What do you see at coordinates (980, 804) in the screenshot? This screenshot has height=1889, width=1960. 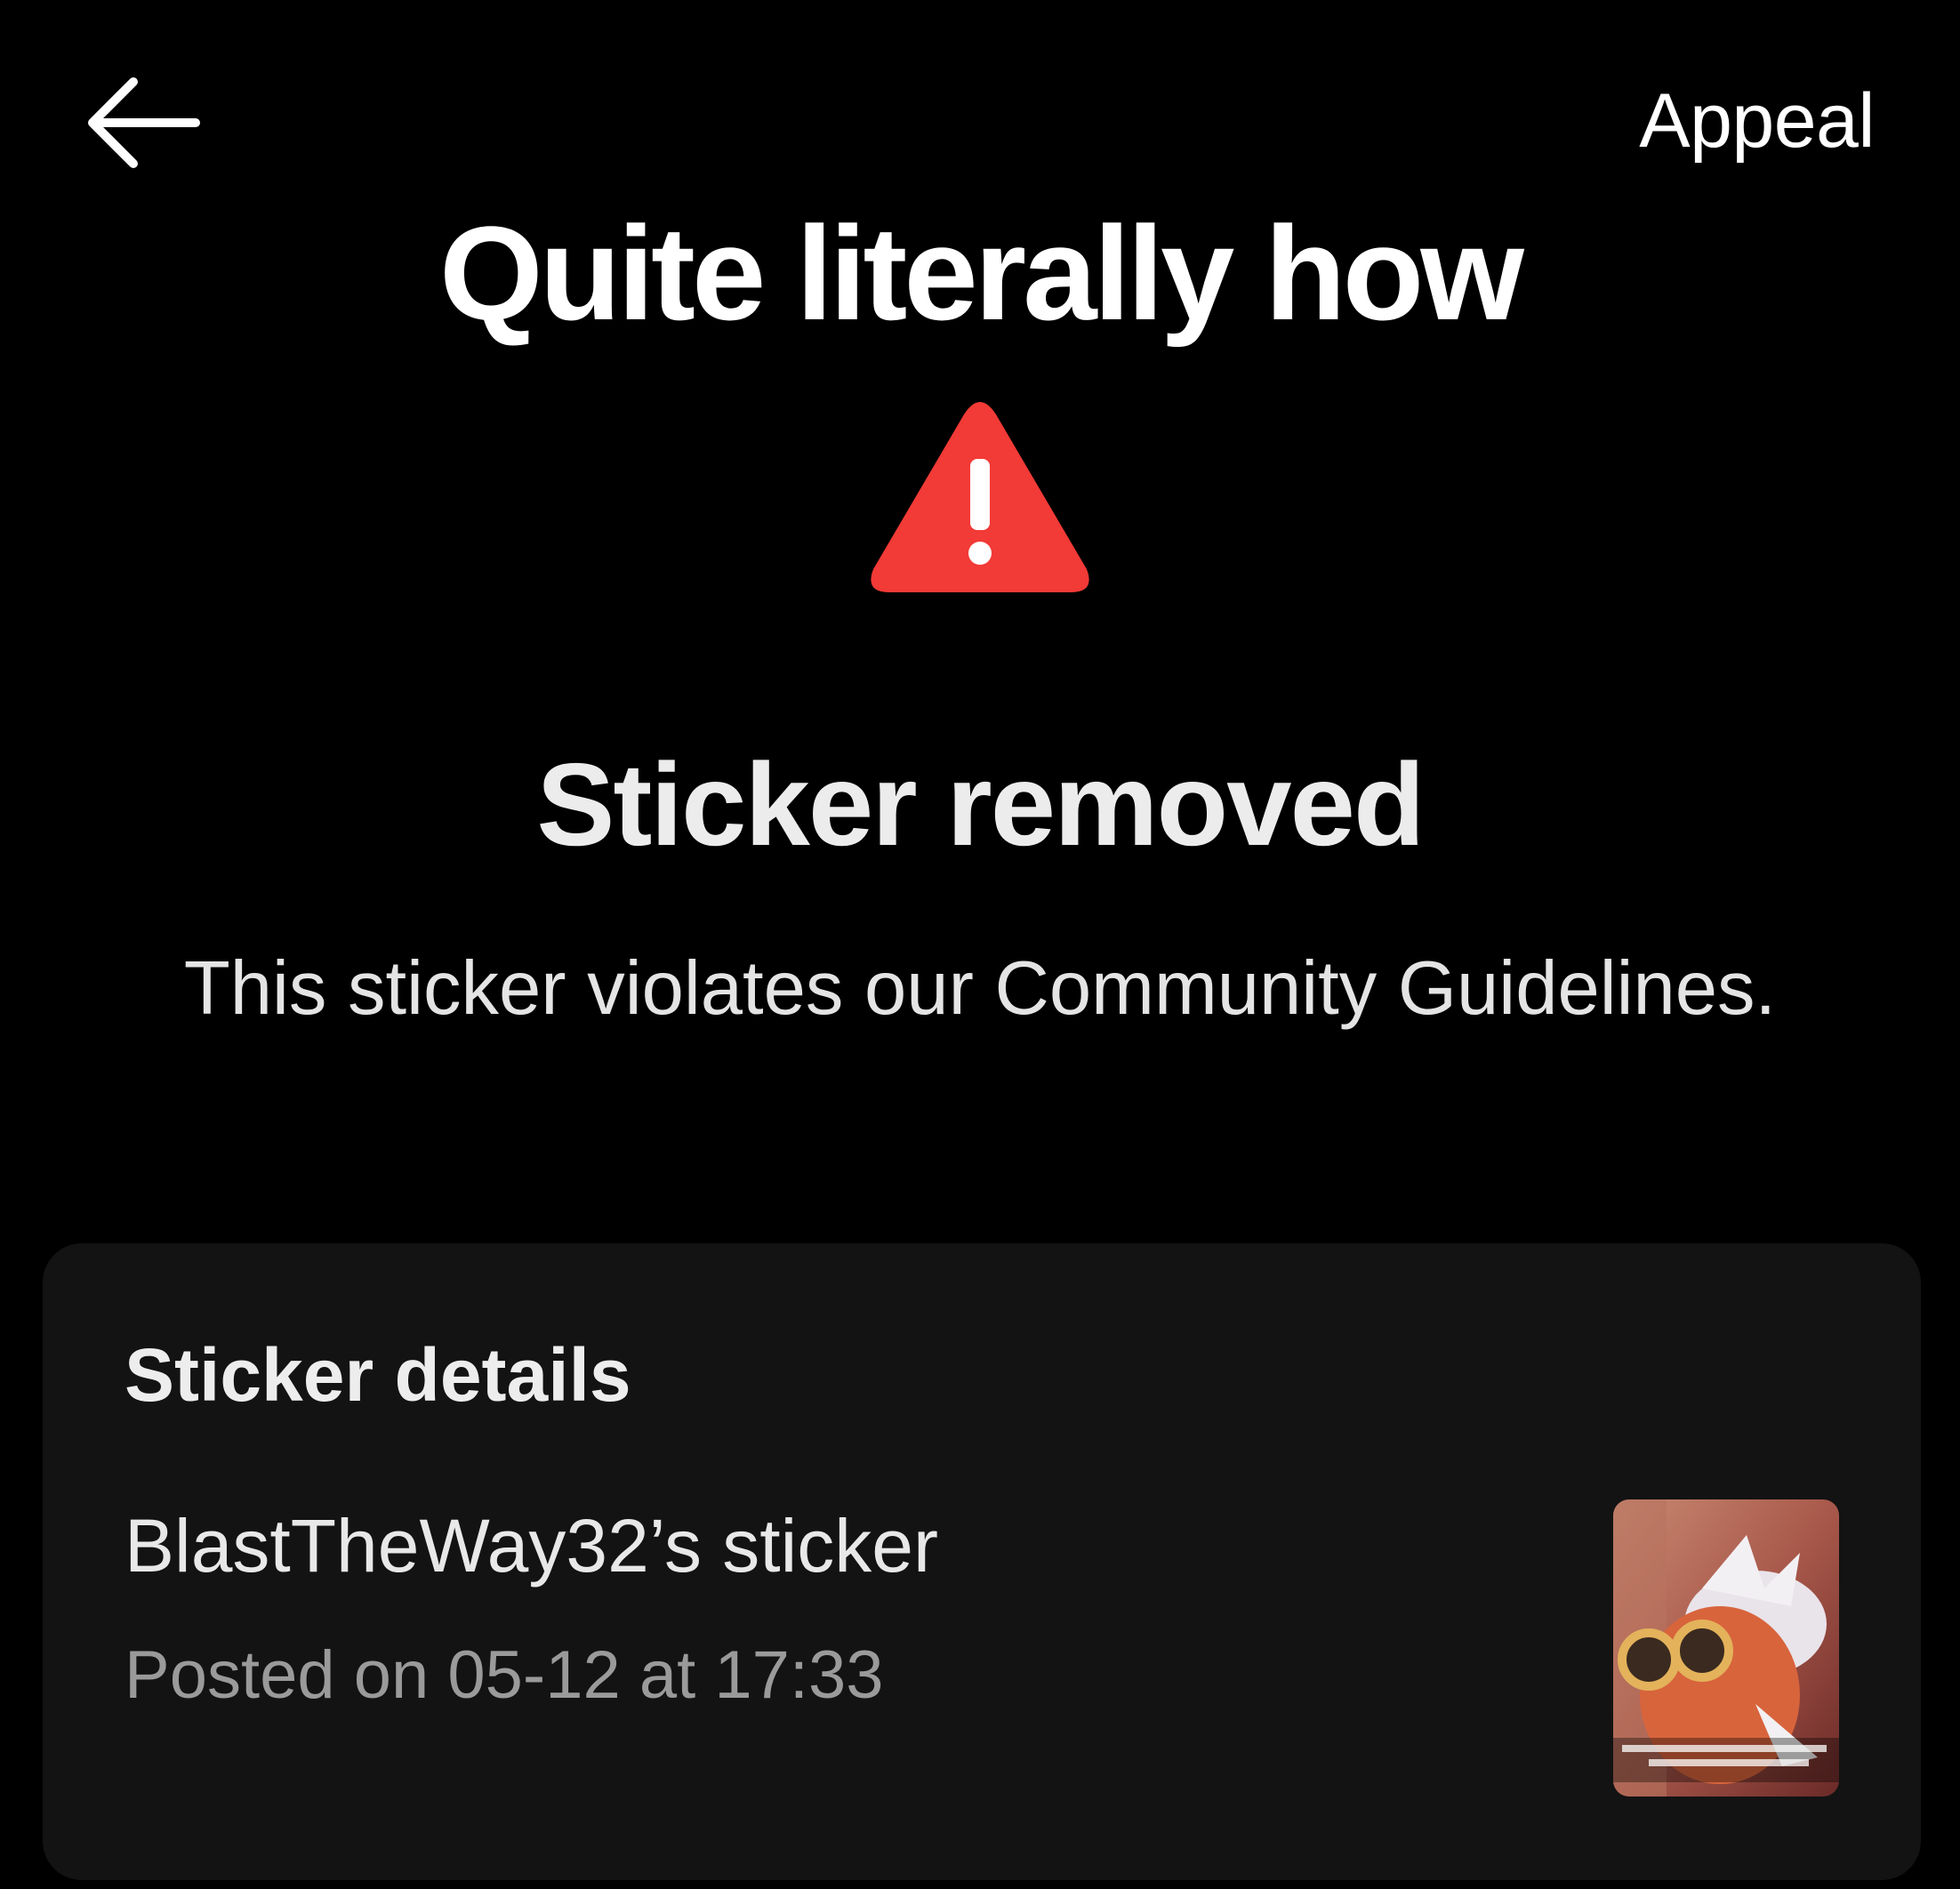 I see `status-title: Sticker removed` at bounding box center [980, 804].